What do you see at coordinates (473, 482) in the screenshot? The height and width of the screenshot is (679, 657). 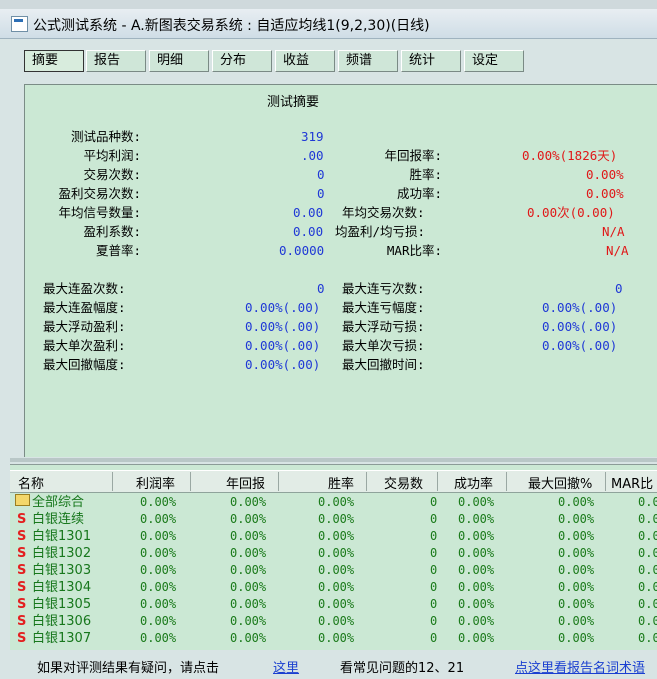 I see `col-header-success-rate: 成功率` at bounding box center [473, 482].